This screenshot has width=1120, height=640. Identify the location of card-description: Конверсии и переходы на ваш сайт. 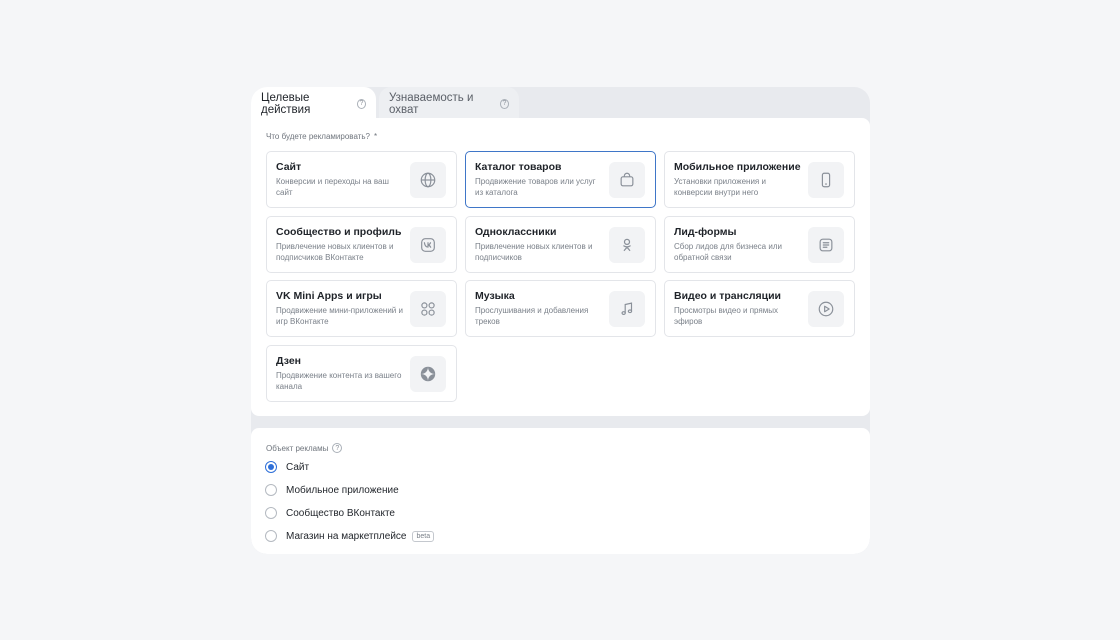
(332, 187).